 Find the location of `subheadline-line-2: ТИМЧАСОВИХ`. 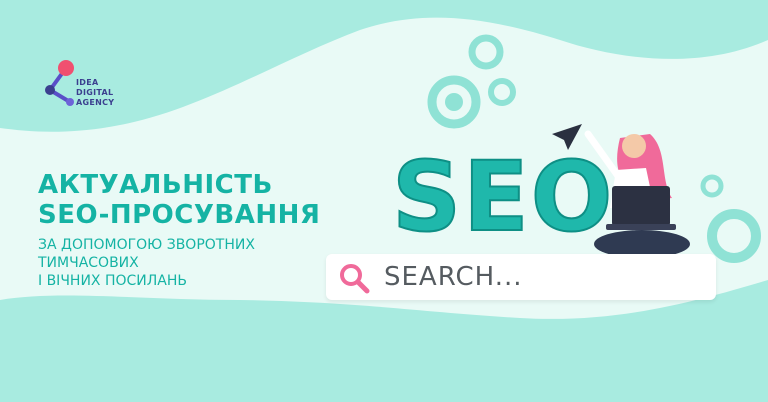

subheadline-line-2: ТИМЧАСОВИХ is located at coordinates (88, 263).